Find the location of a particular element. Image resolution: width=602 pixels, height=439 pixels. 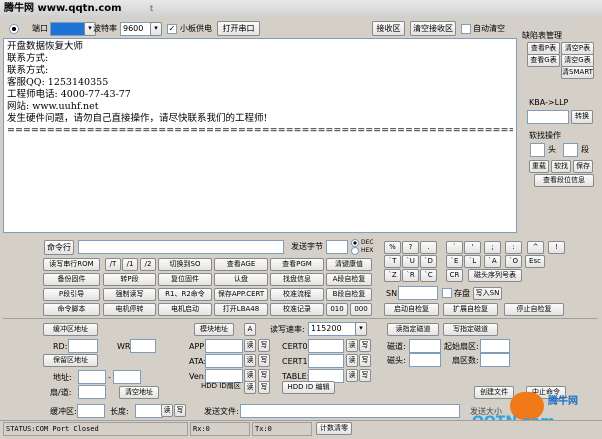

hdd-id-edit-button: HDD ID 编辑 is located at coordinates (308, 387).